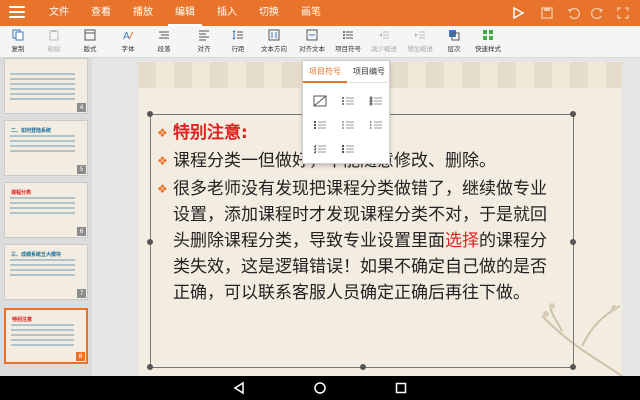 Image resolution: width=640 pixels, height=400 pixels. Describe the element at coordinates (36, 255) in the screenshot. I see `slide-thumbnail-title: 三、成绩系统五大模块` at that location.